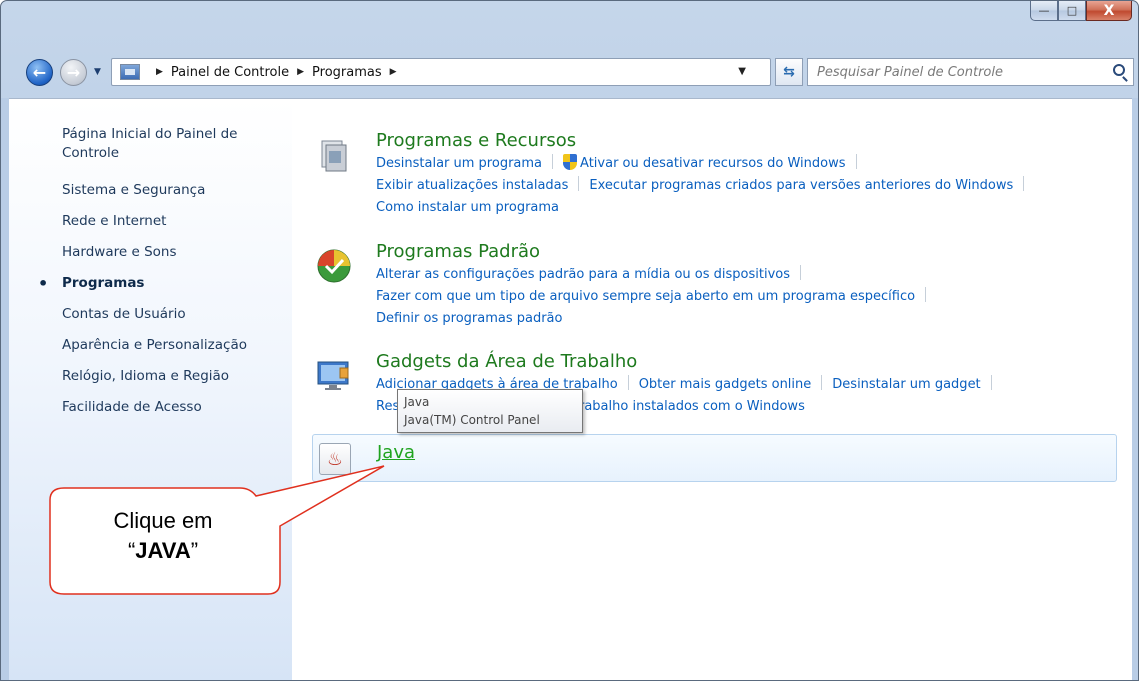 This screenshot has width=1139, height=681. What do you see at coordinates (957, 72) in the screenshot?
I see `search-input` at bounding box center [957, 72].